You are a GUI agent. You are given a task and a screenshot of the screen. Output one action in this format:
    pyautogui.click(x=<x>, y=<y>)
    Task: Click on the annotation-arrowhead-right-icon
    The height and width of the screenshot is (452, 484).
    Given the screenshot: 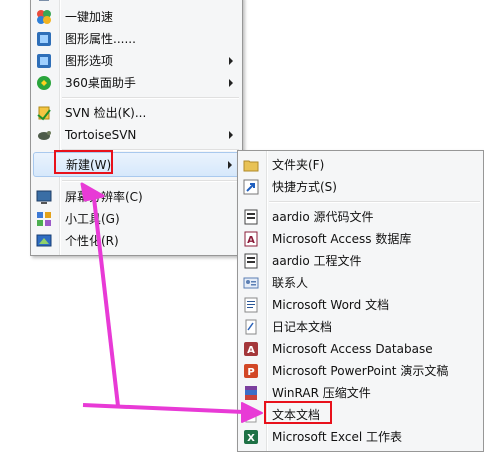 What is the action you would take?
    pyautogui.click(x=252, y=412)
    